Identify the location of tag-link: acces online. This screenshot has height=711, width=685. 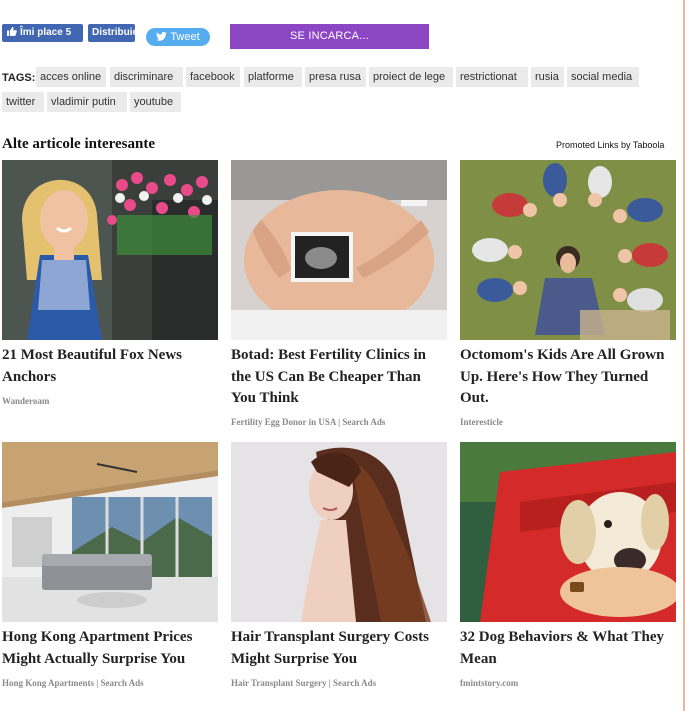
(71, 77).